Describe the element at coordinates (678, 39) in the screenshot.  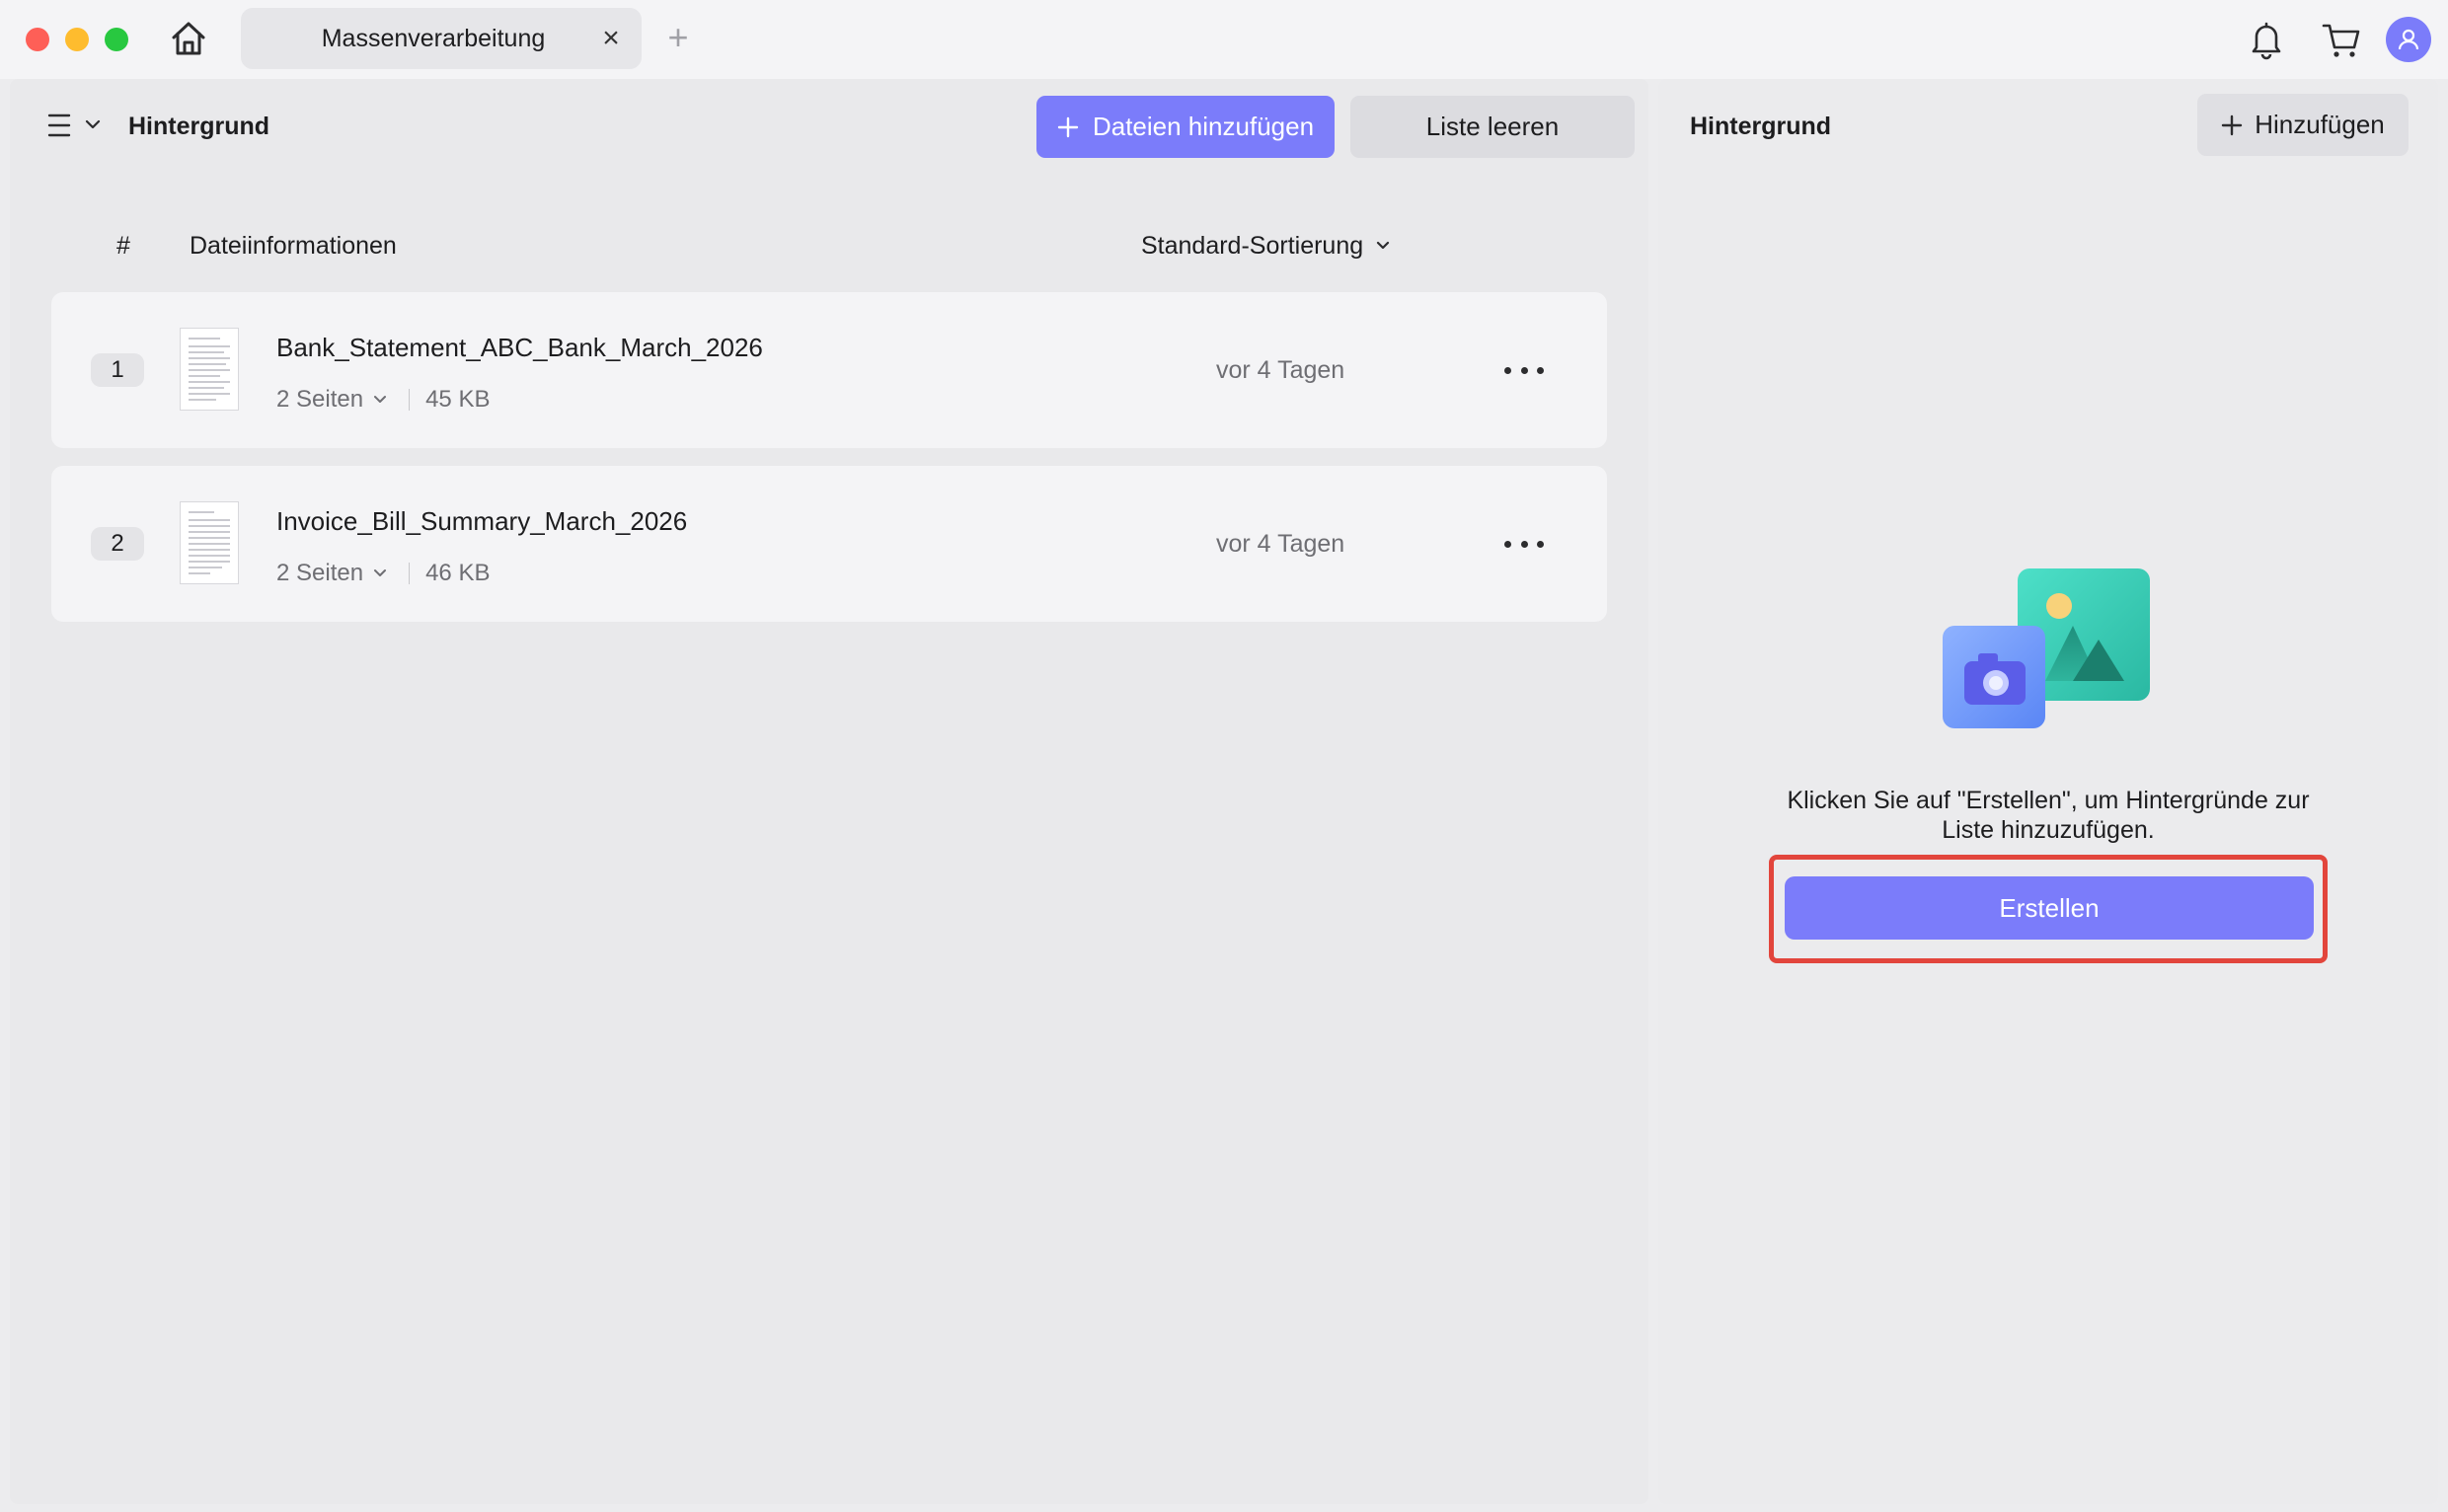
I see `new-tab-button: +` at that location.